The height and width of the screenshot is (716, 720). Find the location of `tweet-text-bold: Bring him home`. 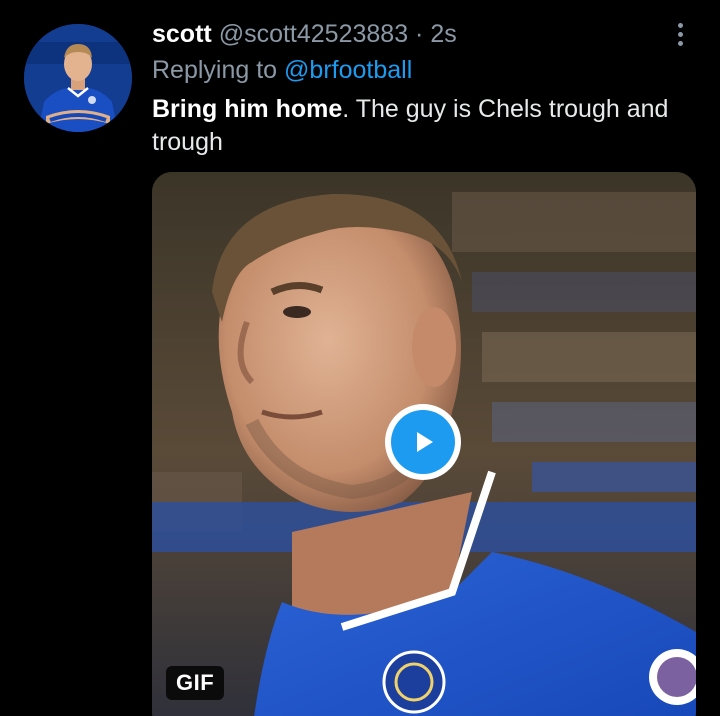

tweet-text-bold: Bring him home is located at coordinates (247, 109).